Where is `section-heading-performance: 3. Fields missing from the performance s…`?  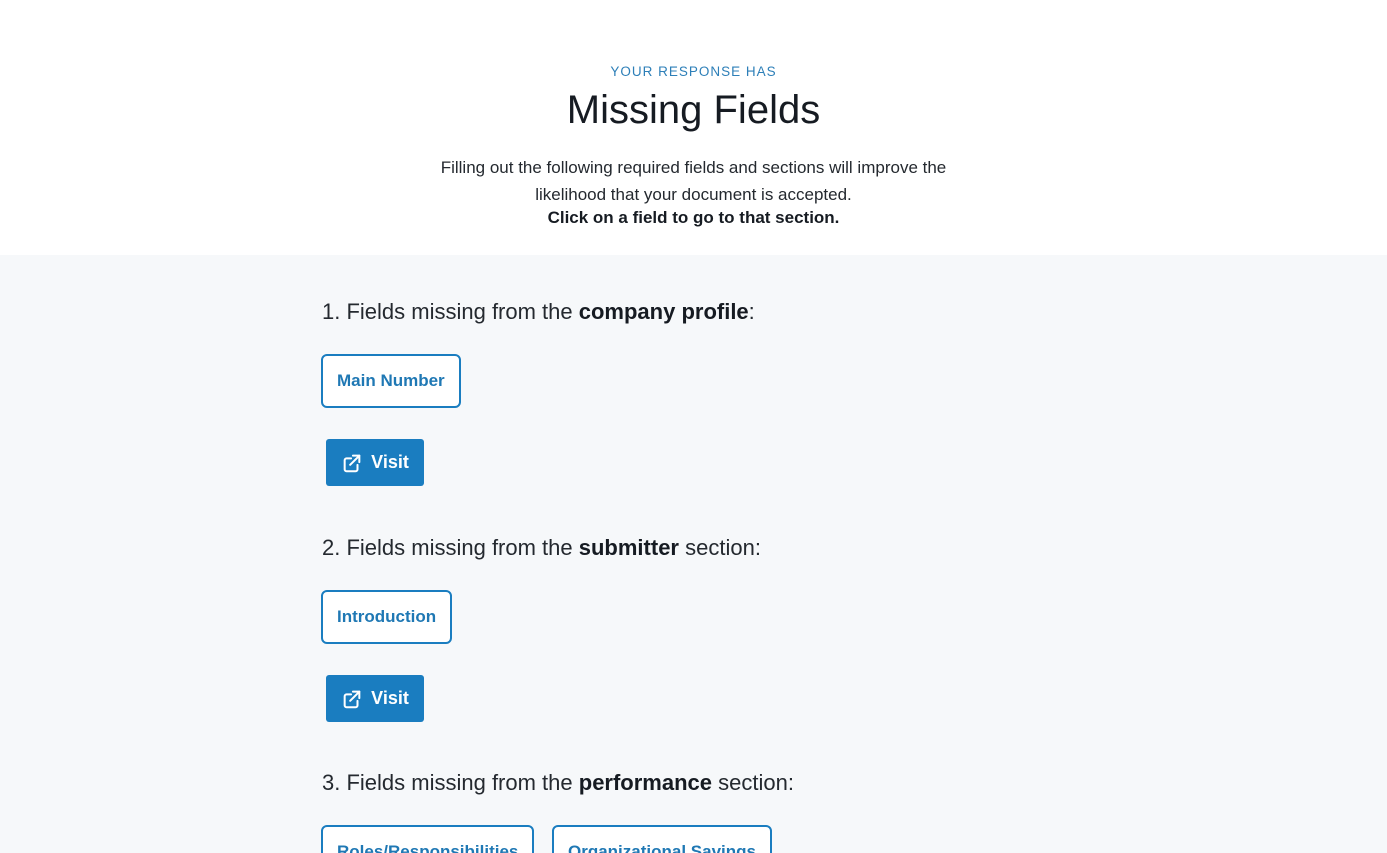
section-heading-performance: 3. Fields missing from the performance s… is located at coordinates (558, 783).